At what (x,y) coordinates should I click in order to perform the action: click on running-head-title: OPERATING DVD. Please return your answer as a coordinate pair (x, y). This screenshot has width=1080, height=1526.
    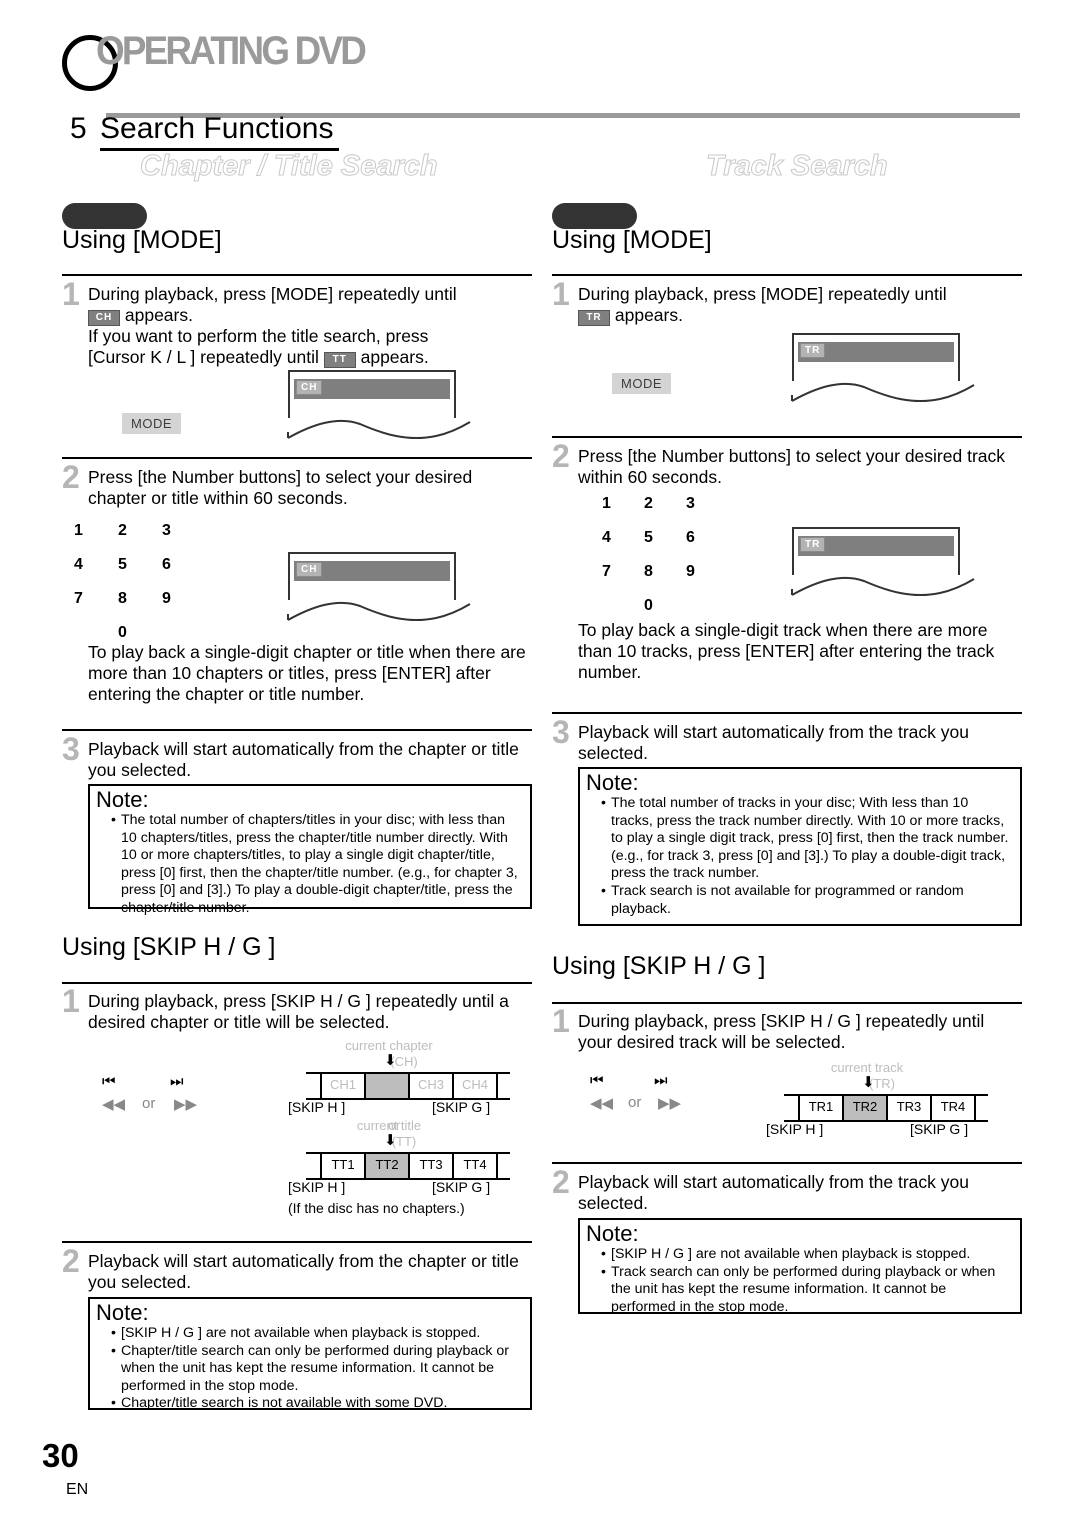
    Looking at the image, I should click on (231, 51).